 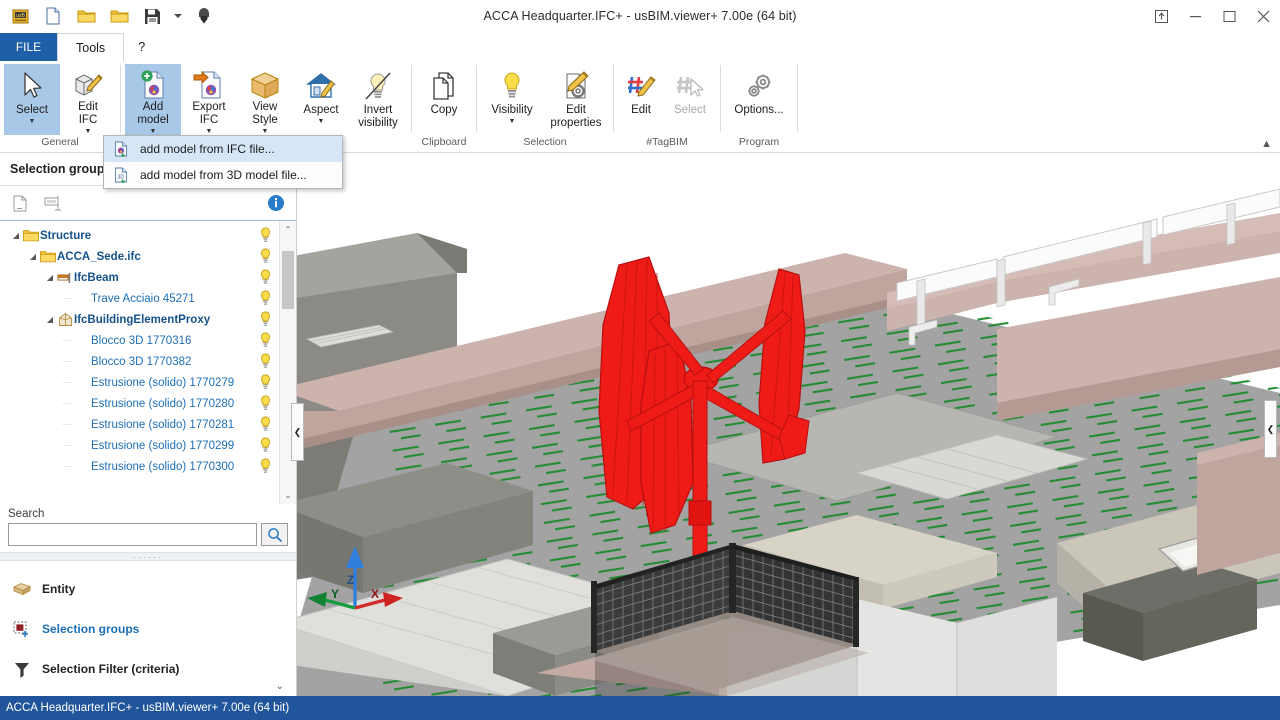 I want to click on tab-file: FILE, so click(x=28, y=47).